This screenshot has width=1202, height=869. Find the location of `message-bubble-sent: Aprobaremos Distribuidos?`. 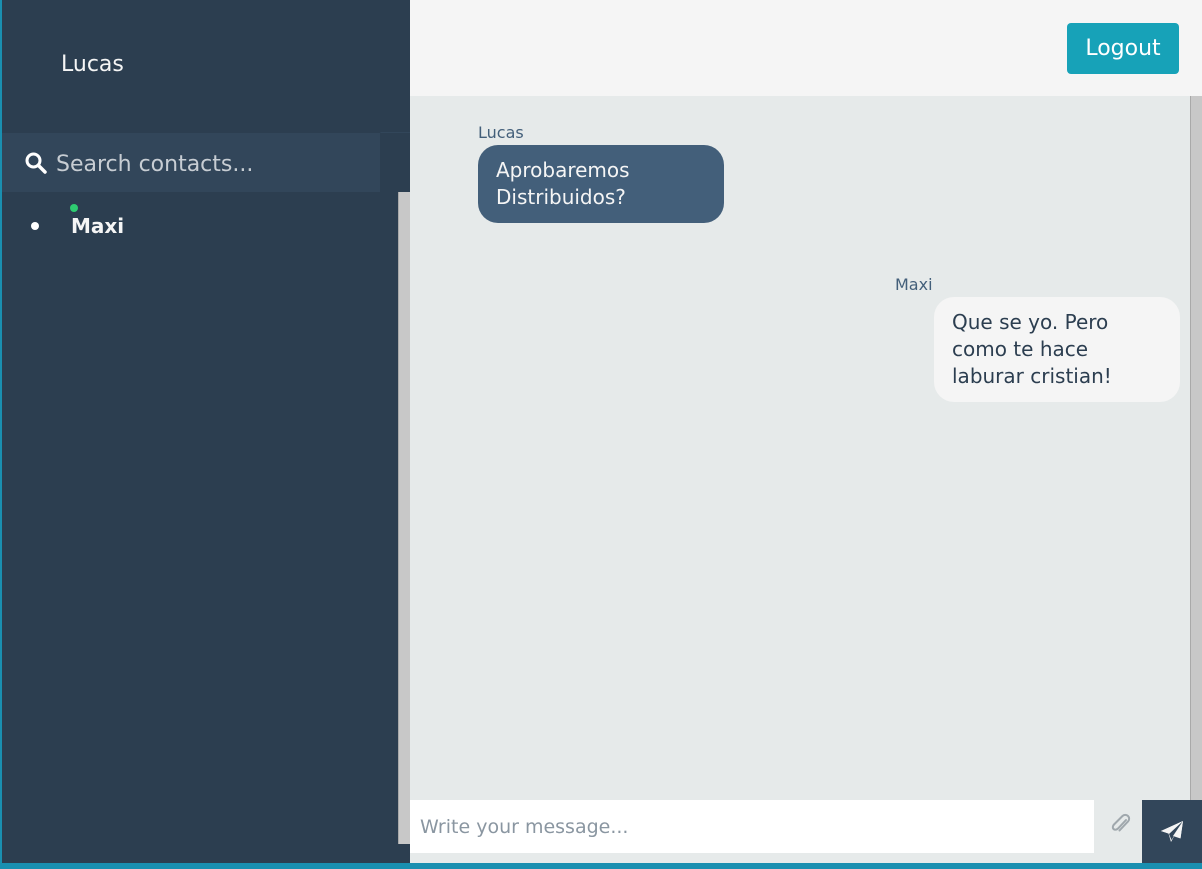

message-bubble-sent: Aprobaremos Distribuidos? is located at coordinates (601, 184).